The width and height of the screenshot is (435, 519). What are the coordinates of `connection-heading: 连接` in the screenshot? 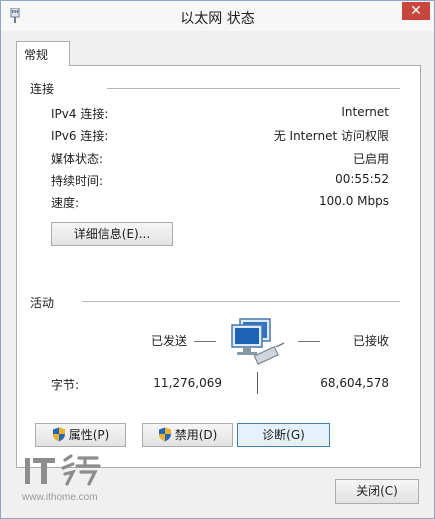 It's located at (42, 89).